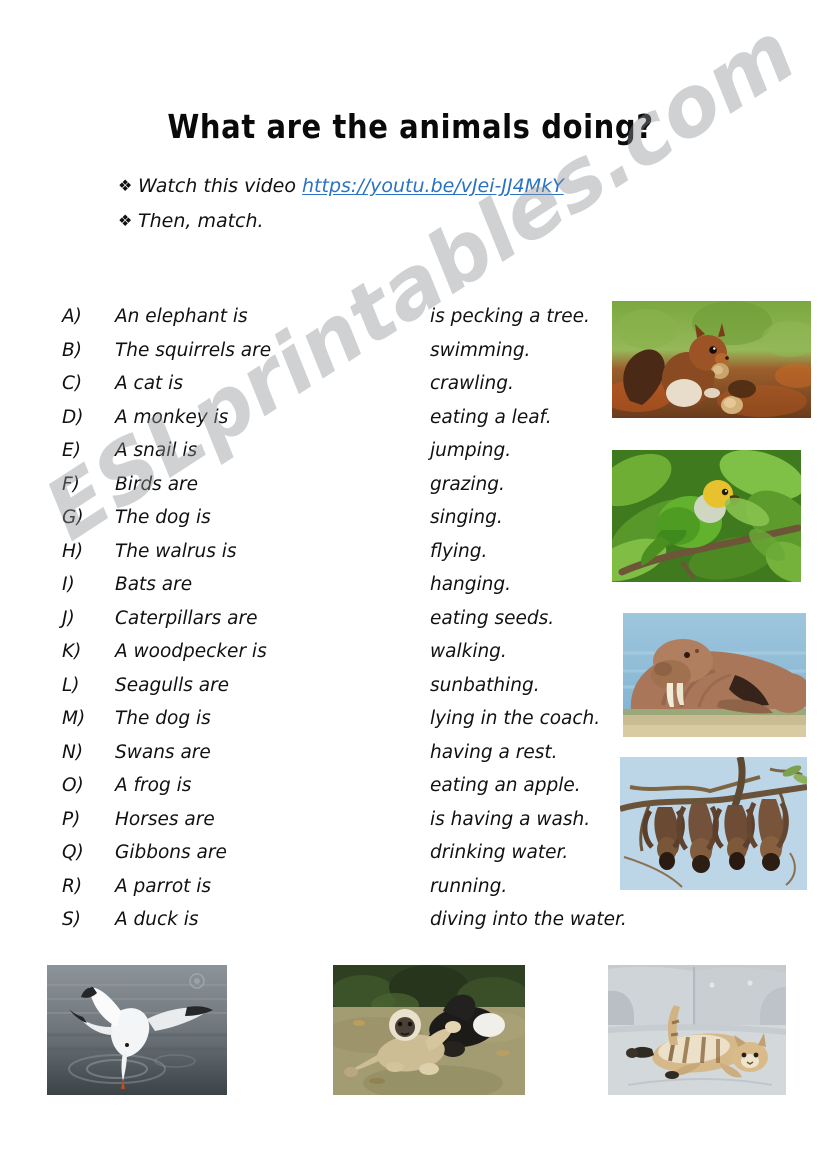  What do you see at coordinates (242, 451) in the screenshot?
I see `match-item-e: E) A snail is` at bounding box center [242, 451].